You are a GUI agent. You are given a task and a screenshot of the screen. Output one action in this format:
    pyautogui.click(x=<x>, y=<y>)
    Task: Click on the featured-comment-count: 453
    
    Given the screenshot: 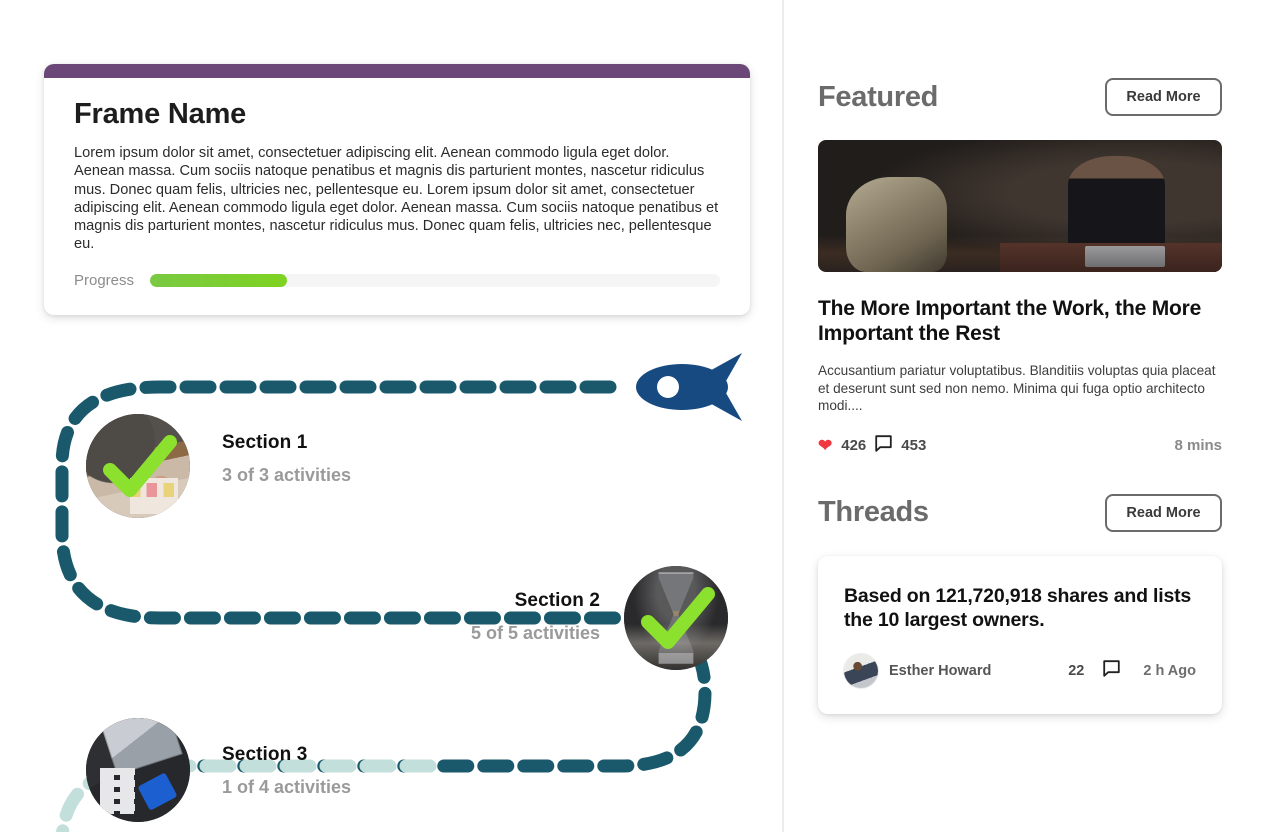 What is the action you would take?
    pyautogui.click(x=914, y=445)
    